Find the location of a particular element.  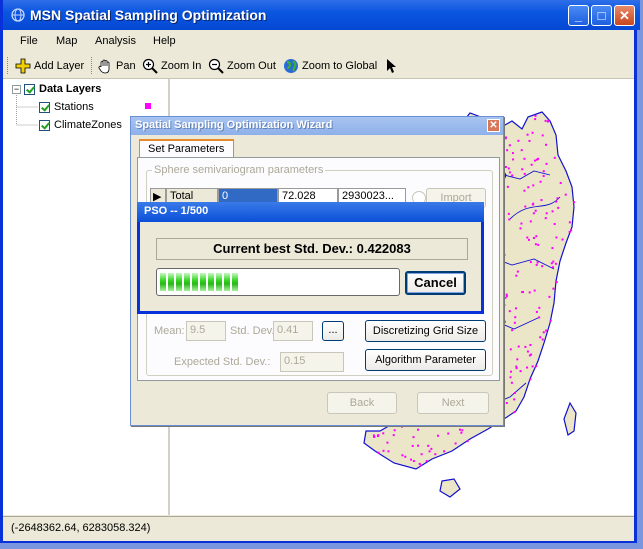

close-button: ✕ is located at coordinates (624, 15).